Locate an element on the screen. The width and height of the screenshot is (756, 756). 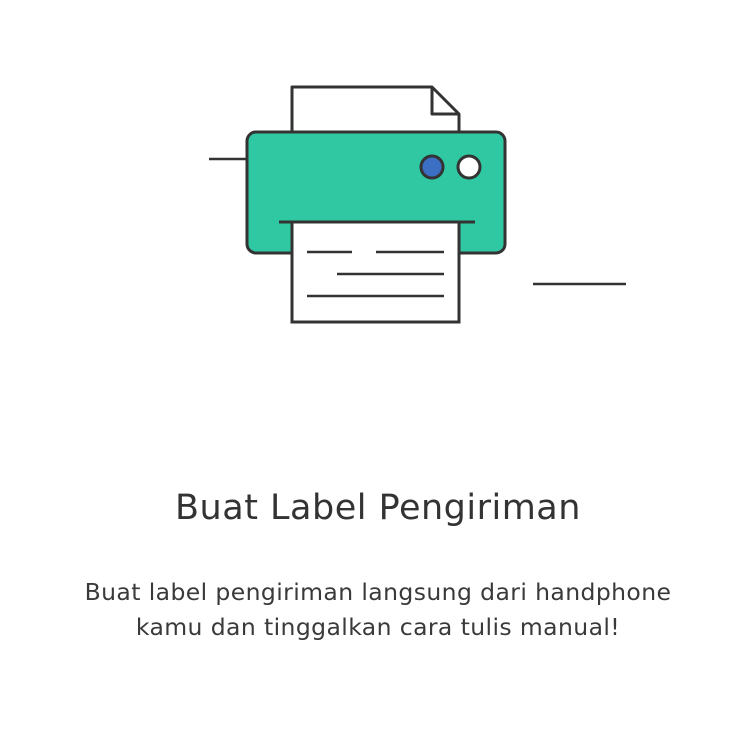
output-paper is located at coordinates (375, 272).